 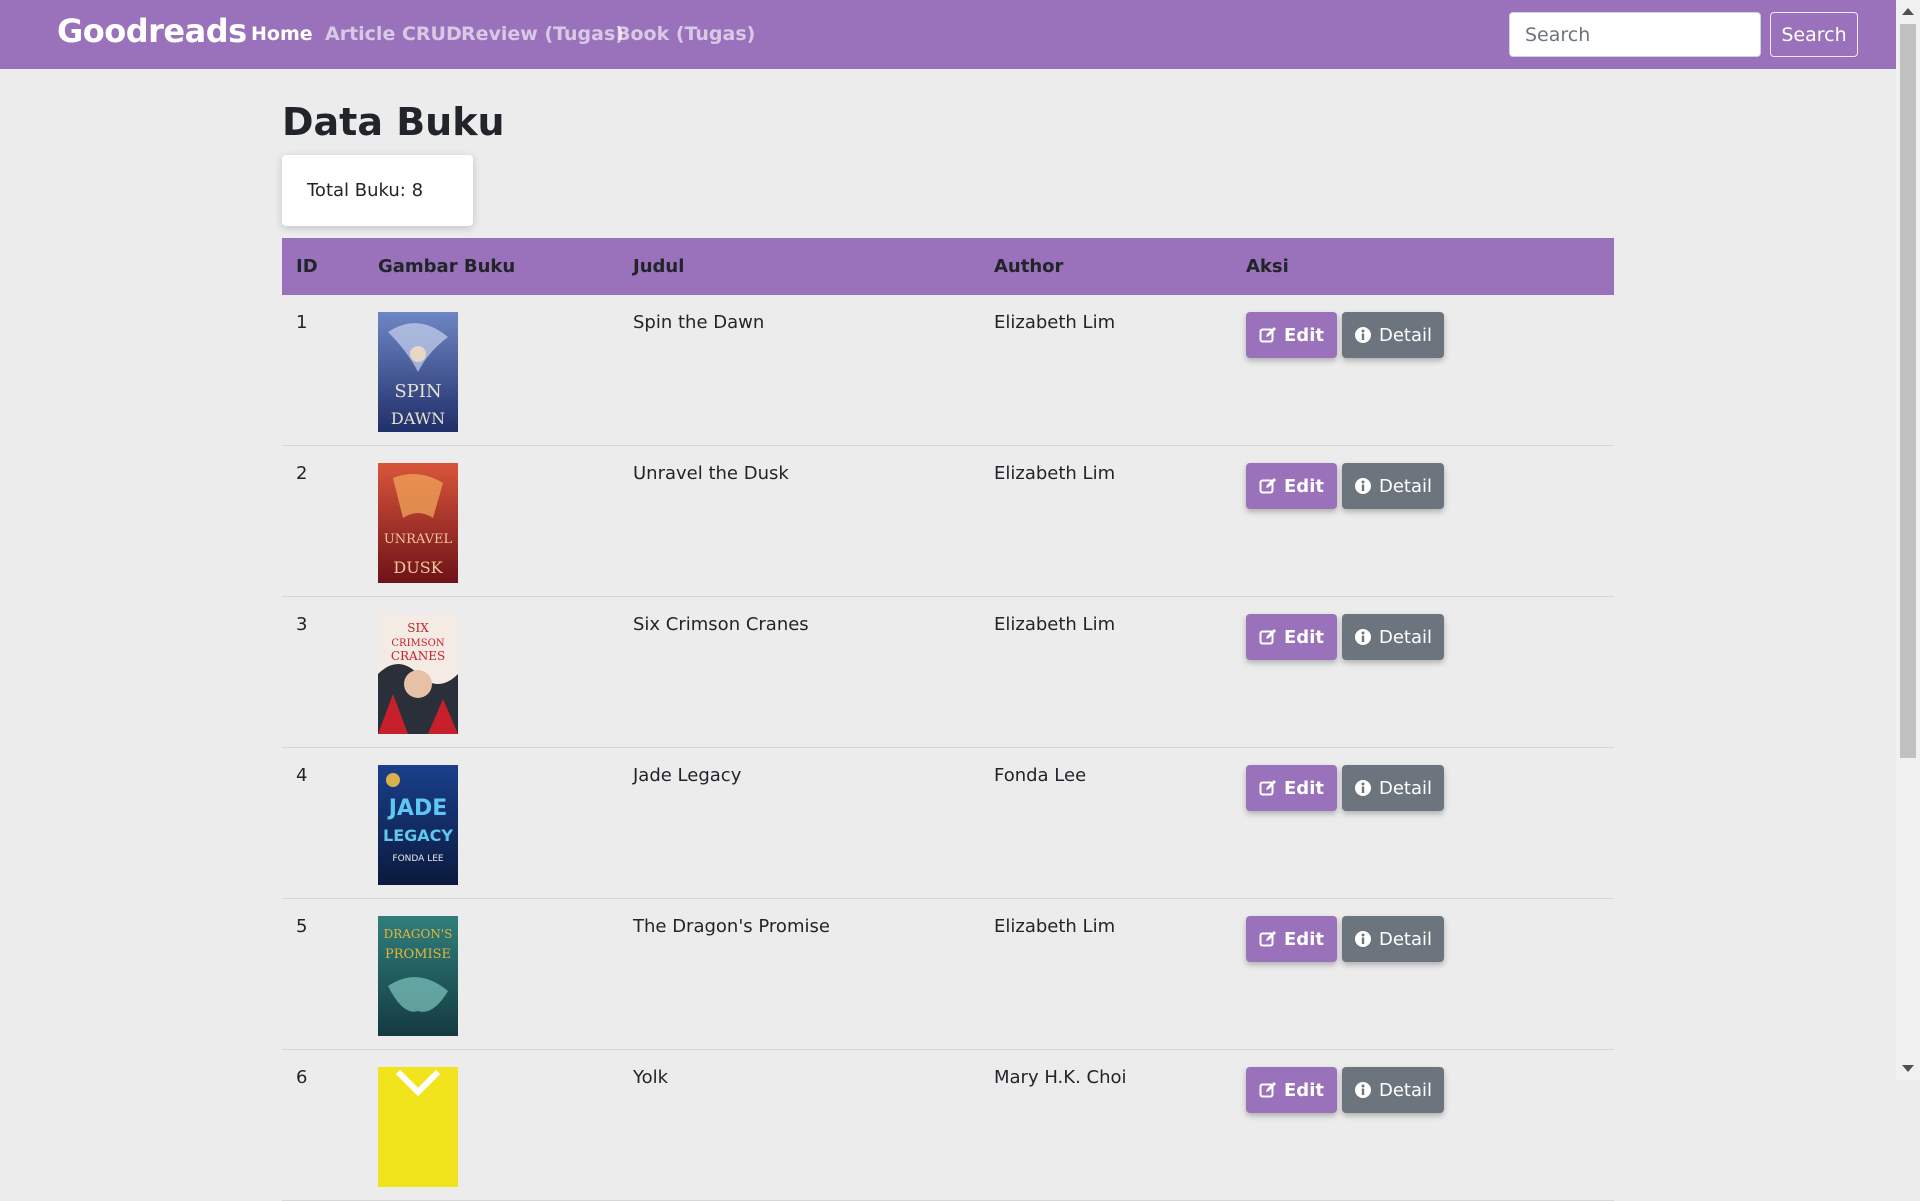 I want to click on nav-link-review: Review (Tugas), so click(x=542, y=34).